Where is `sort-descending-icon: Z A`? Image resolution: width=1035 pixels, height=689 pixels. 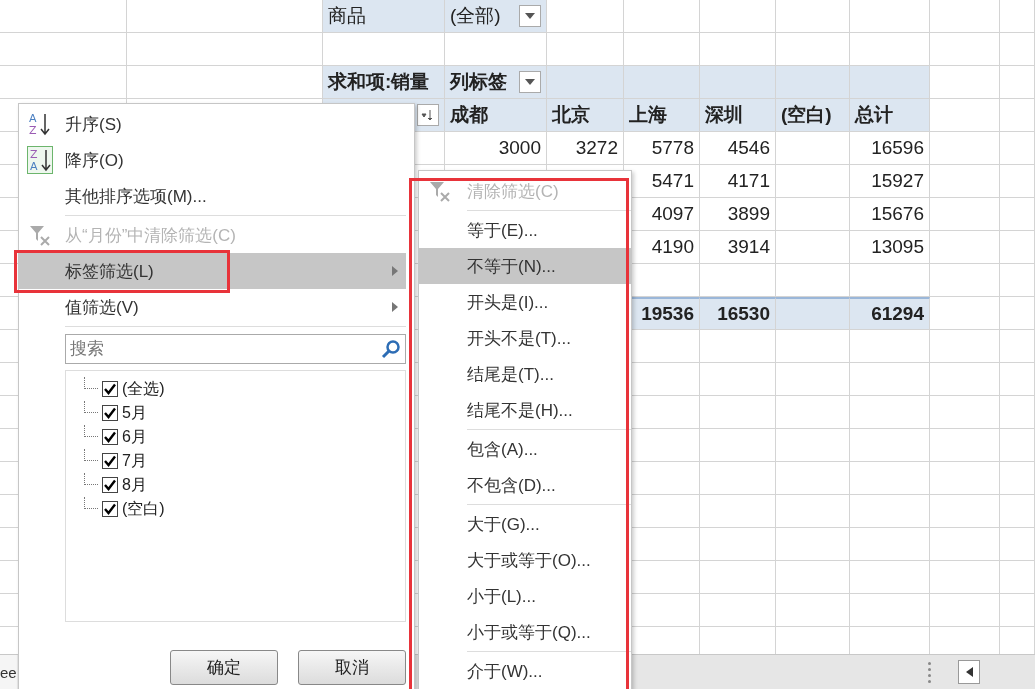 sort-descending-icon: Z A is located at coordinates (40, 160).